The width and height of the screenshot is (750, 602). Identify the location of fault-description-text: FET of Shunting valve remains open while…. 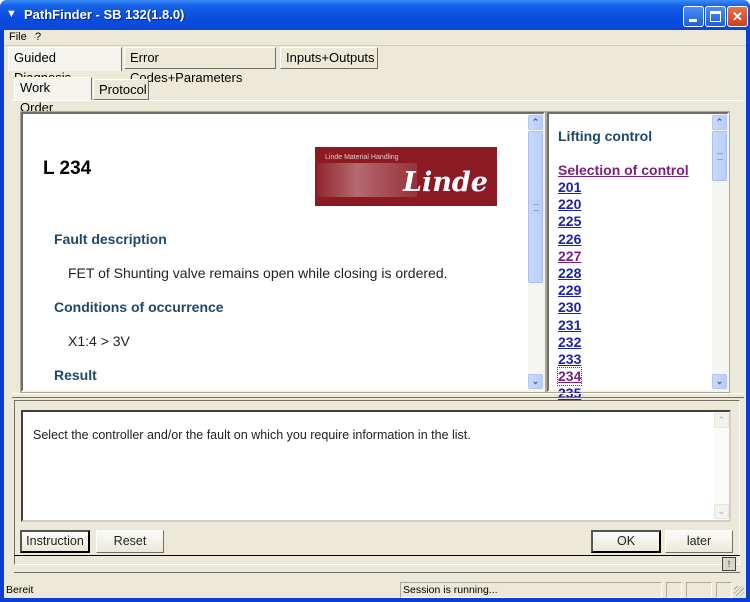
(258, 273).